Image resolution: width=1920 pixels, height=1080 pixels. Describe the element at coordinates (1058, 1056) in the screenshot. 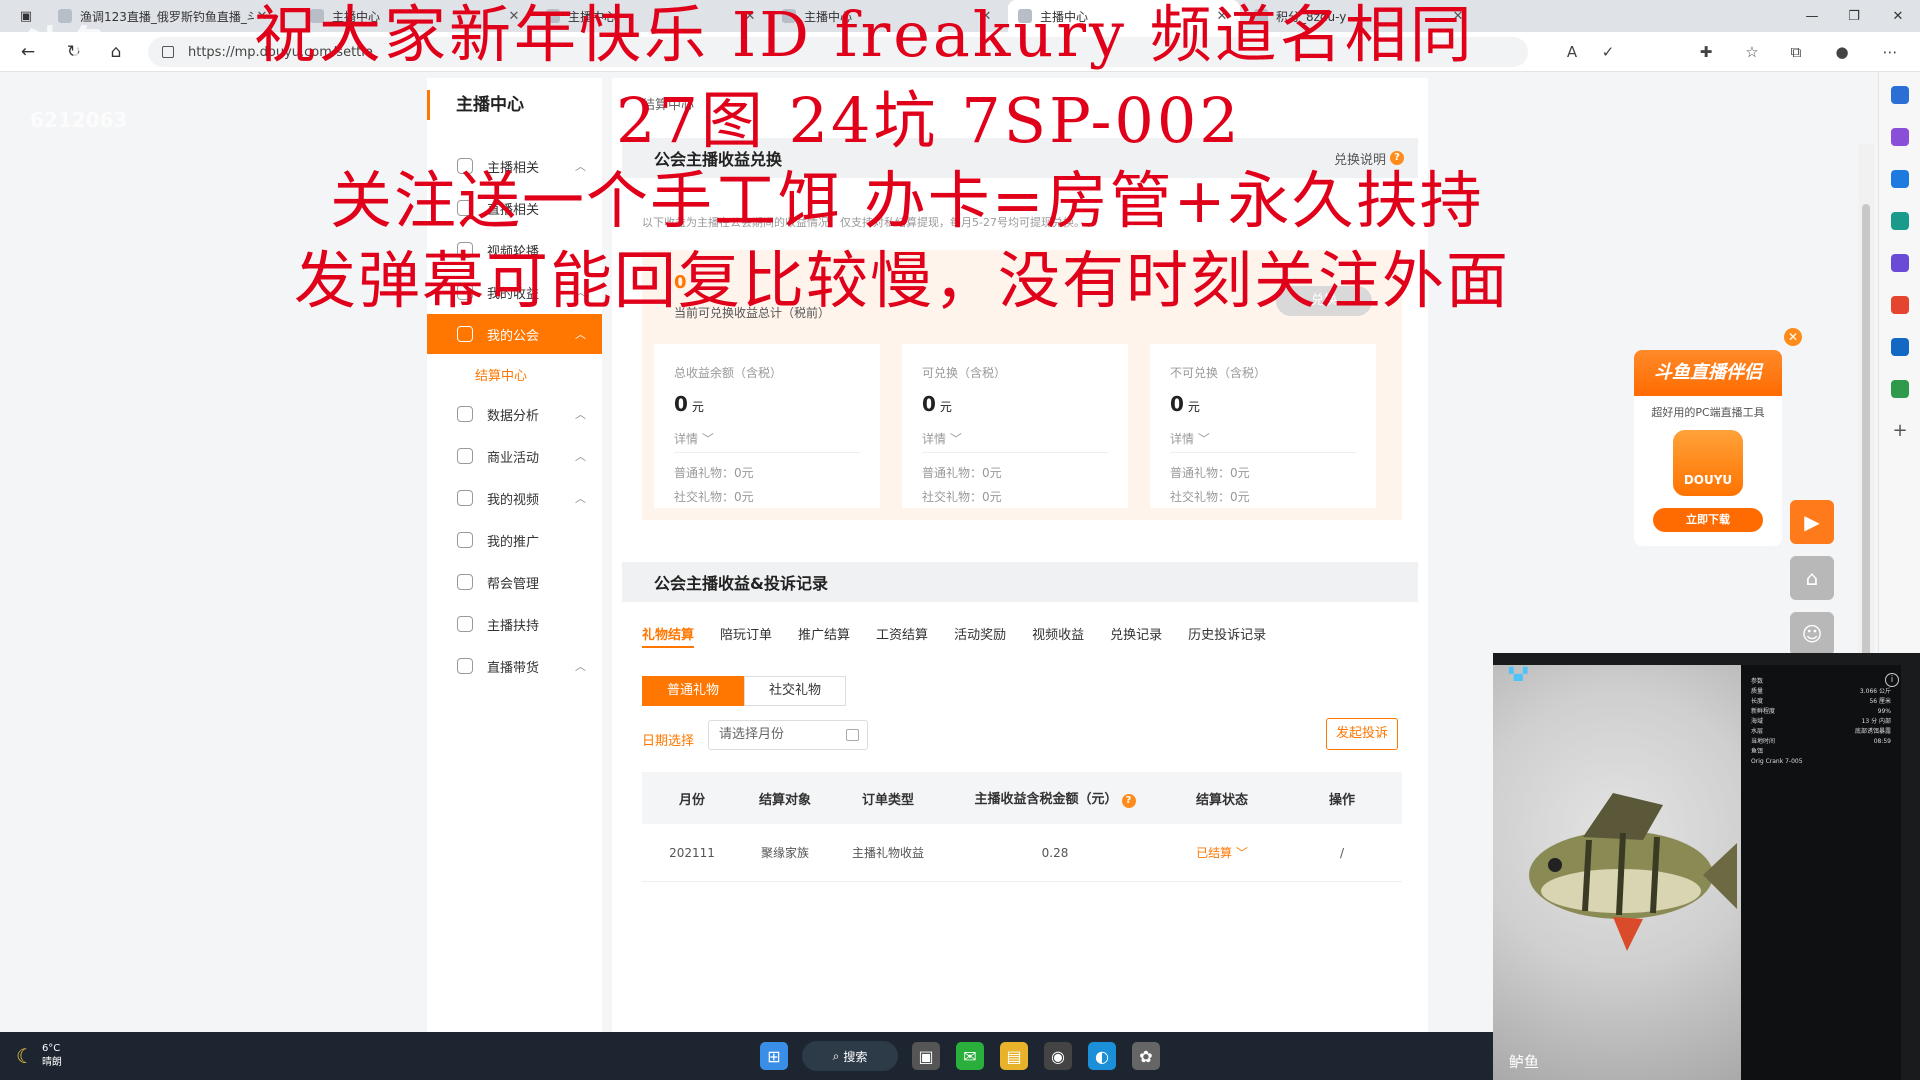

I see `obs-icon: ◉` at that location.